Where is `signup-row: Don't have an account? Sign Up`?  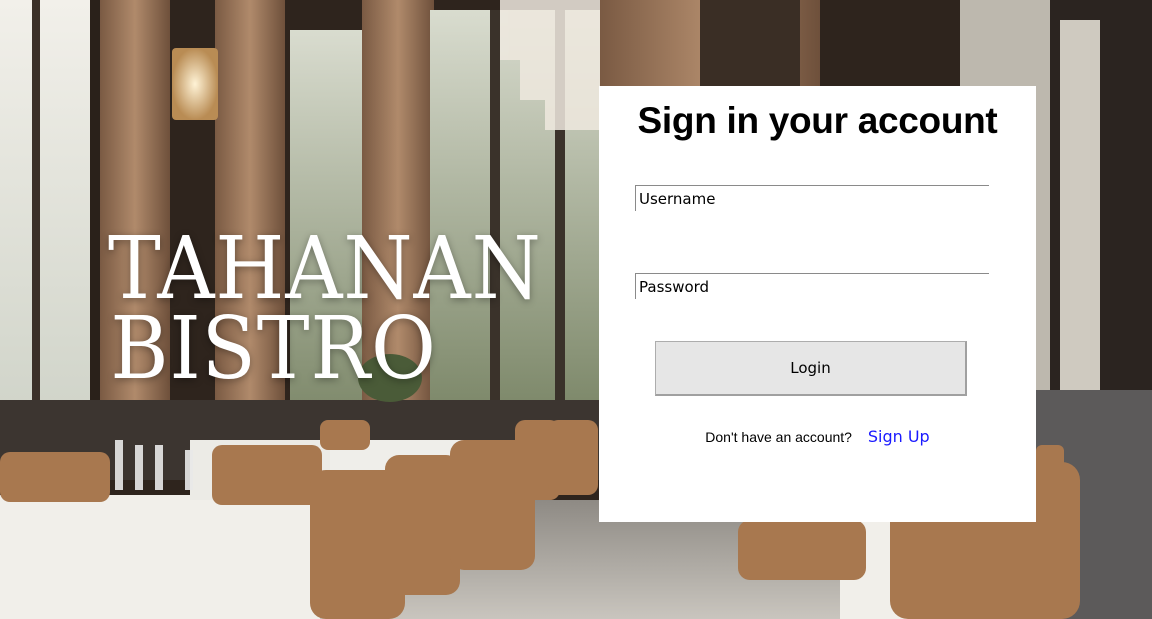 signup-row: Don't have an account? Sign Up is located at coordinates (817, 436).